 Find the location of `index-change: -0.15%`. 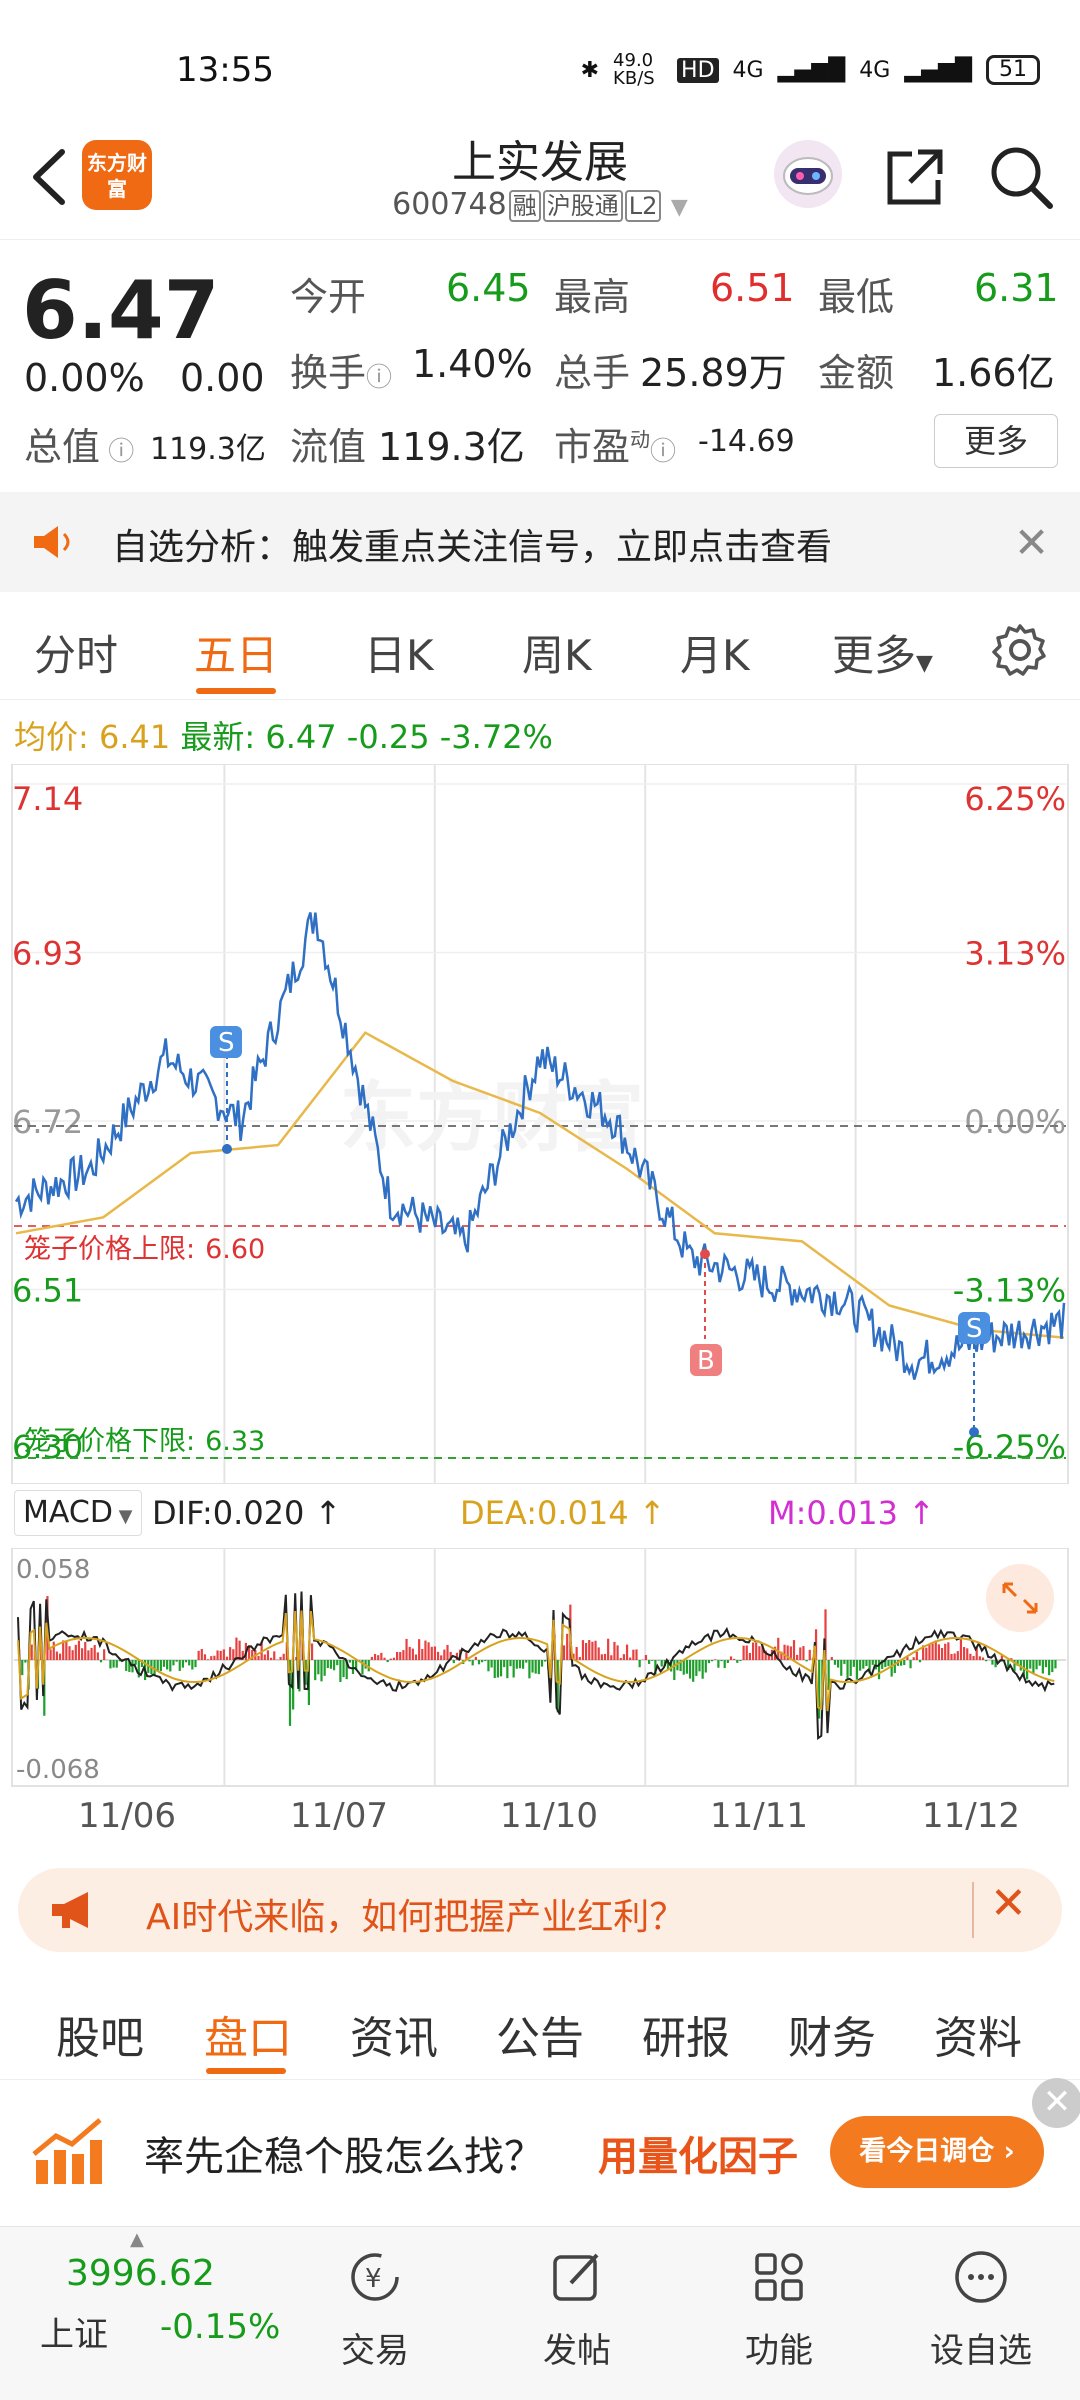

index-change: -0.15% is located at coordinates (220, 2327).